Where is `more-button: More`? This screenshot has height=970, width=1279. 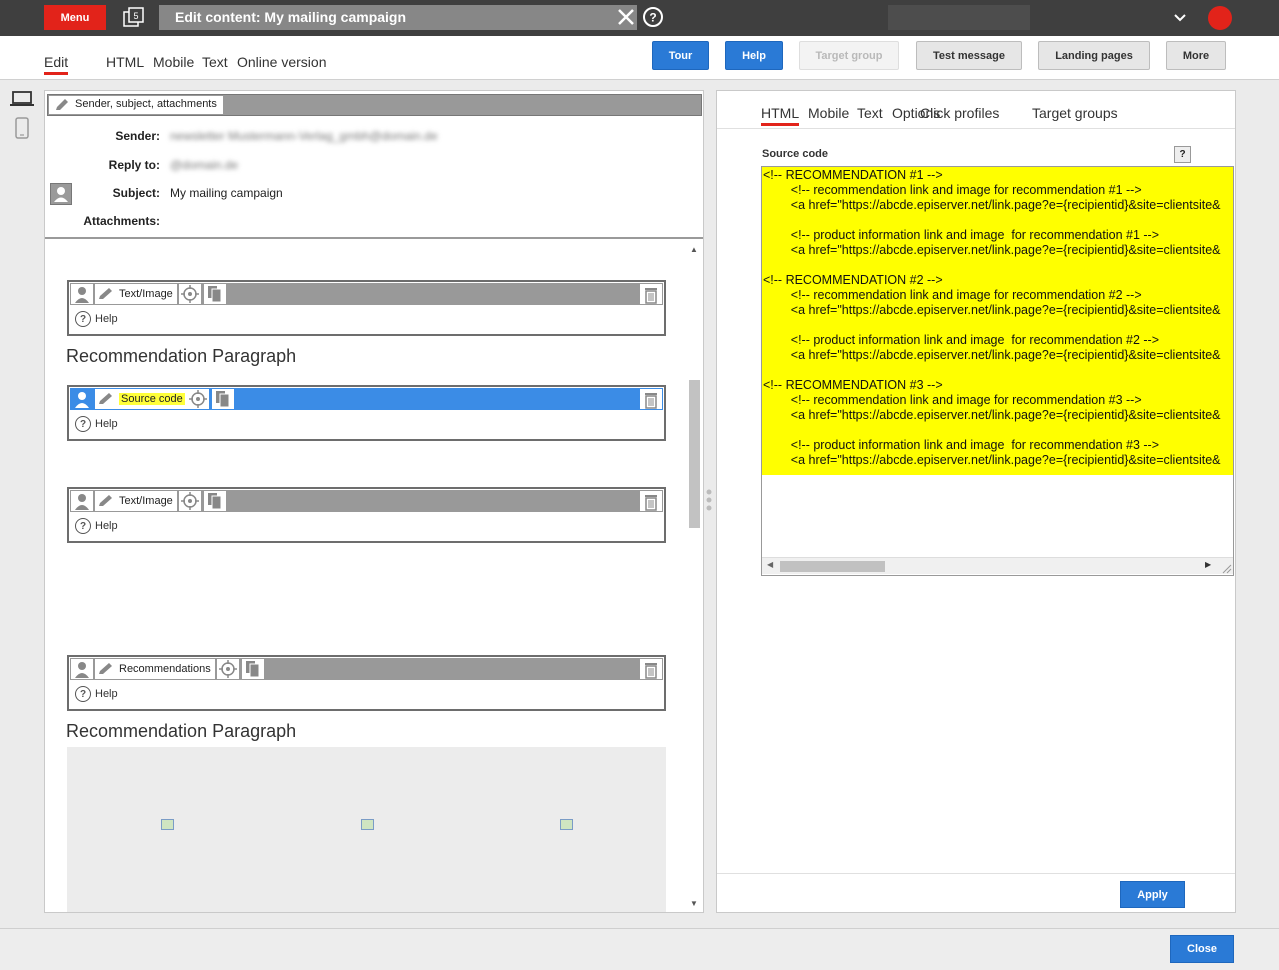
more-button: More is located at coordinates (1196, 55).